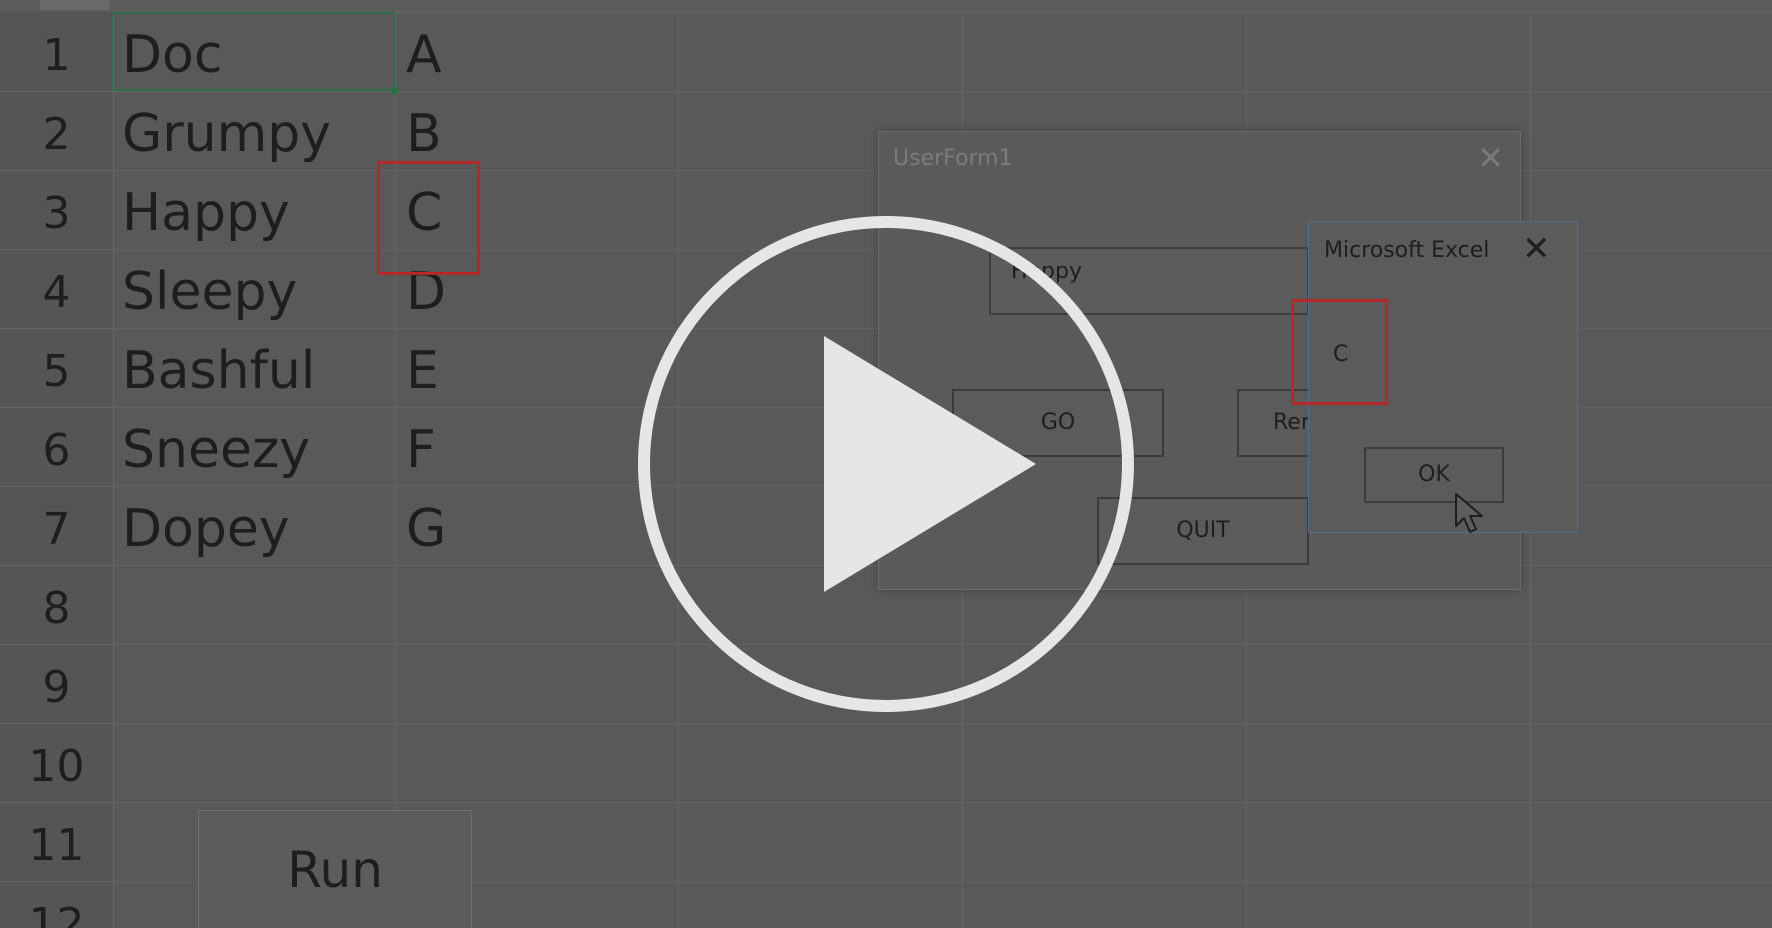  Describe the element at coordinates (421, 450) in the screenshot. I see `cell-b: F` at that location.